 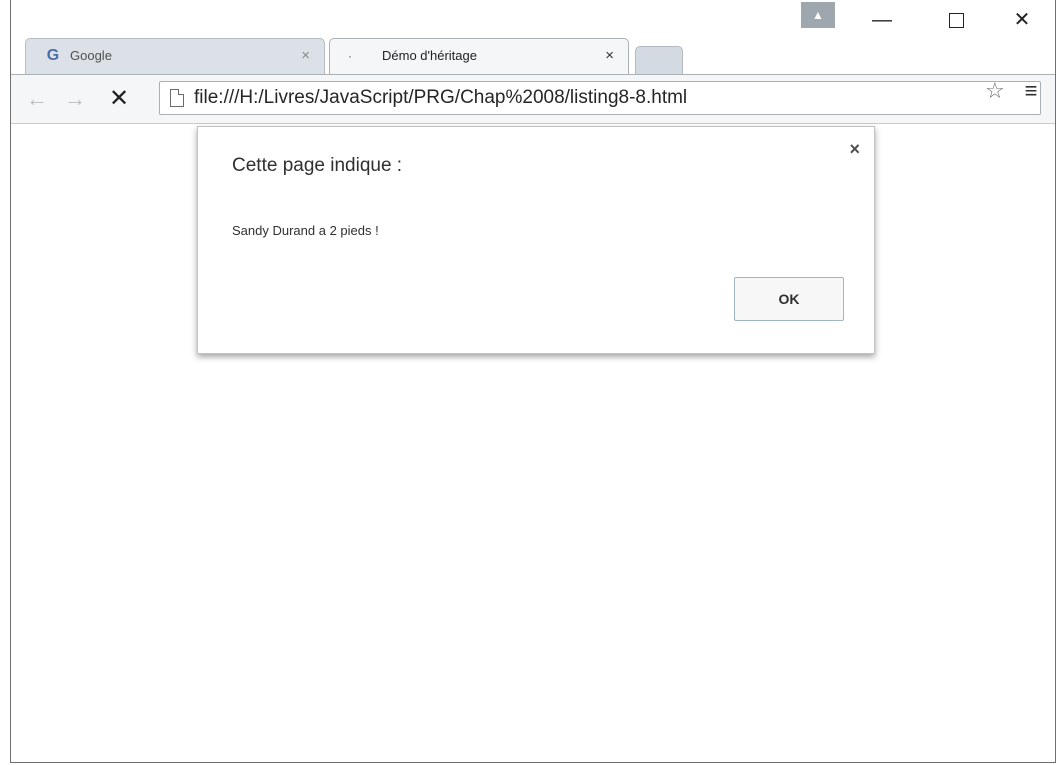 I want to click on ok-button: OK, so click(x=789, y=299).